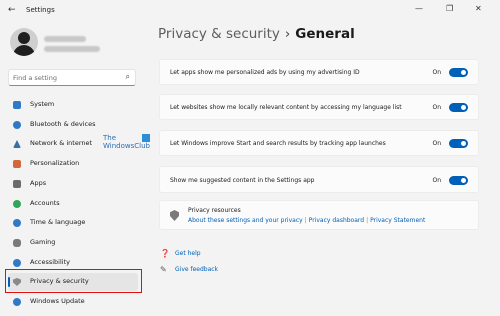 This screenshot has height=316, width=500. I want to click on sidebar-item-label: System, so click(42, 104).